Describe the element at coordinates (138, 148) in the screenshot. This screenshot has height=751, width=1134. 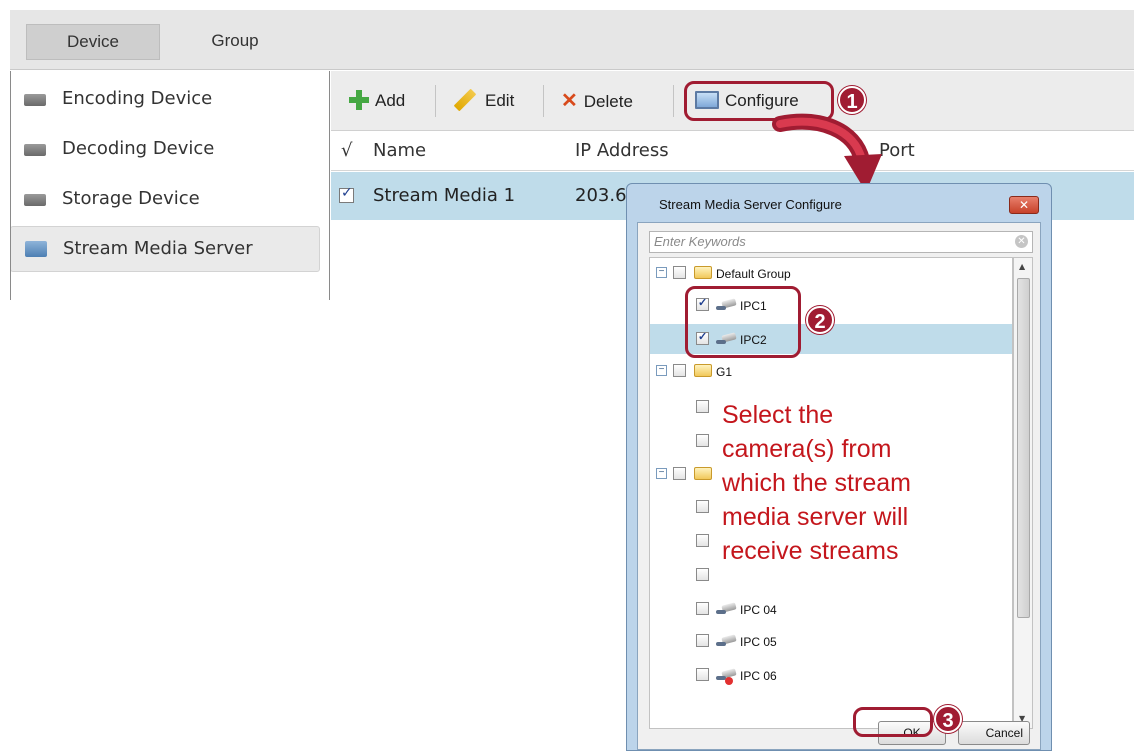
I see `sidebar-item-label: Decoding Device` at that location.